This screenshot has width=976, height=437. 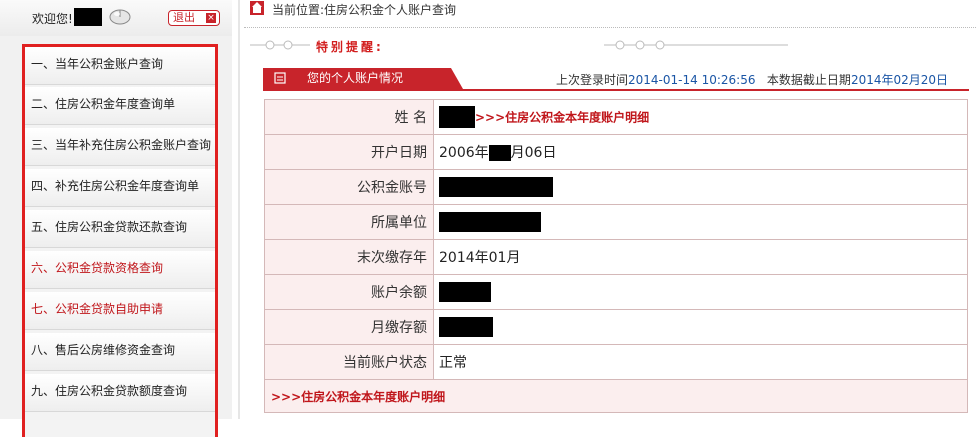 I want to click on table-row: 账户余额, so click(x=616, y=292).